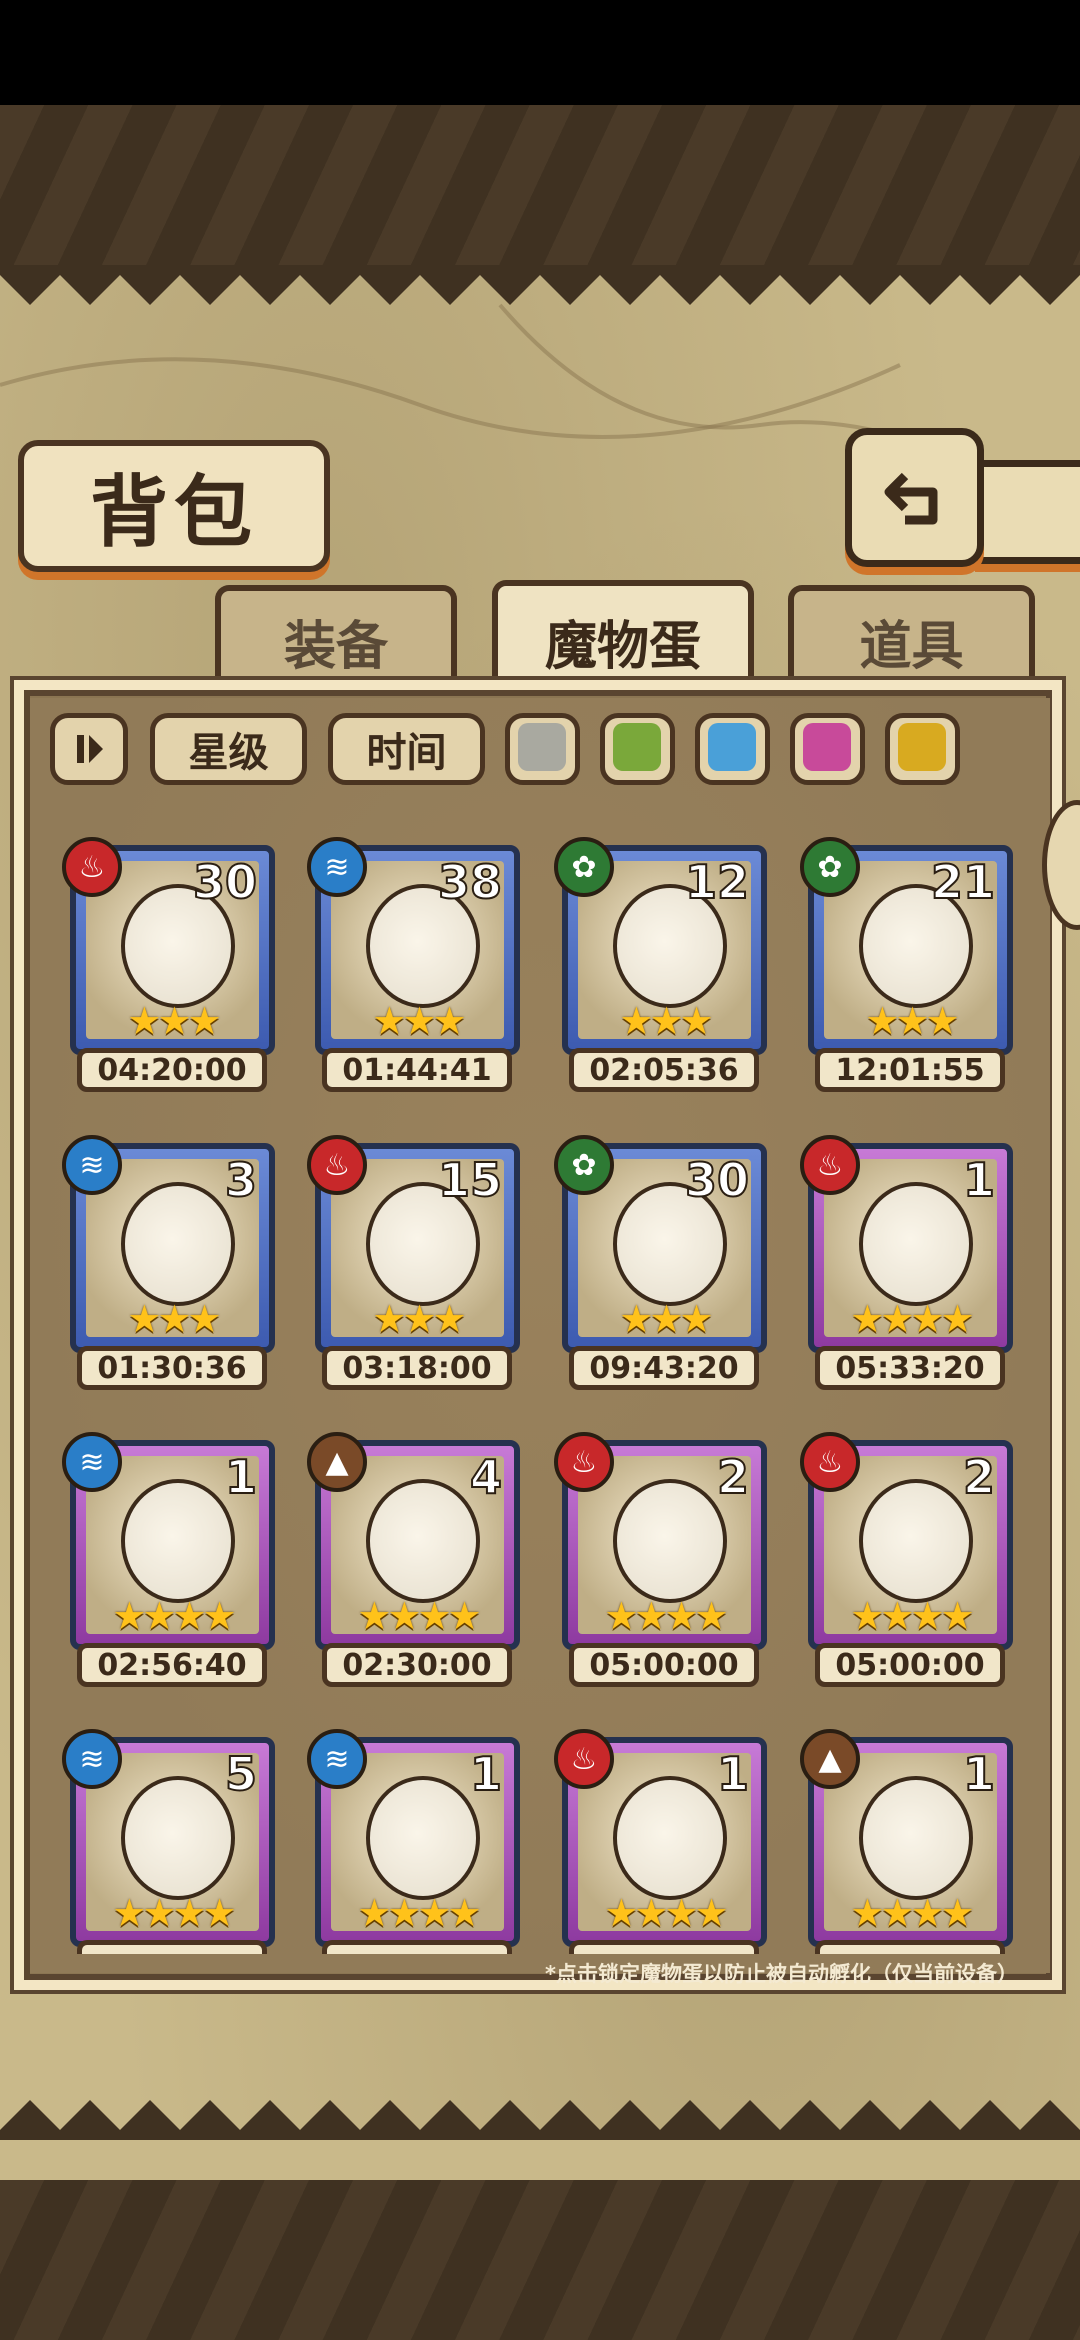 Image resolution: width=1080 pixels, height=2340 pixels. Describe the element at coordinates (1027, 512) in the screenshot. I see `back-button-extension` at that location.